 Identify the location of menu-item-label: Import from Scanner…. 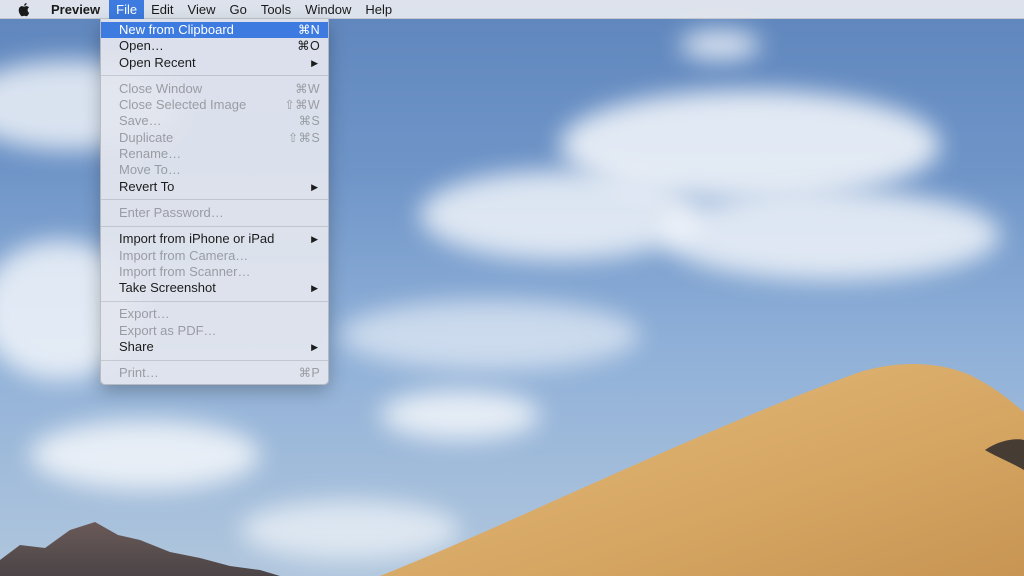
(185, 271).